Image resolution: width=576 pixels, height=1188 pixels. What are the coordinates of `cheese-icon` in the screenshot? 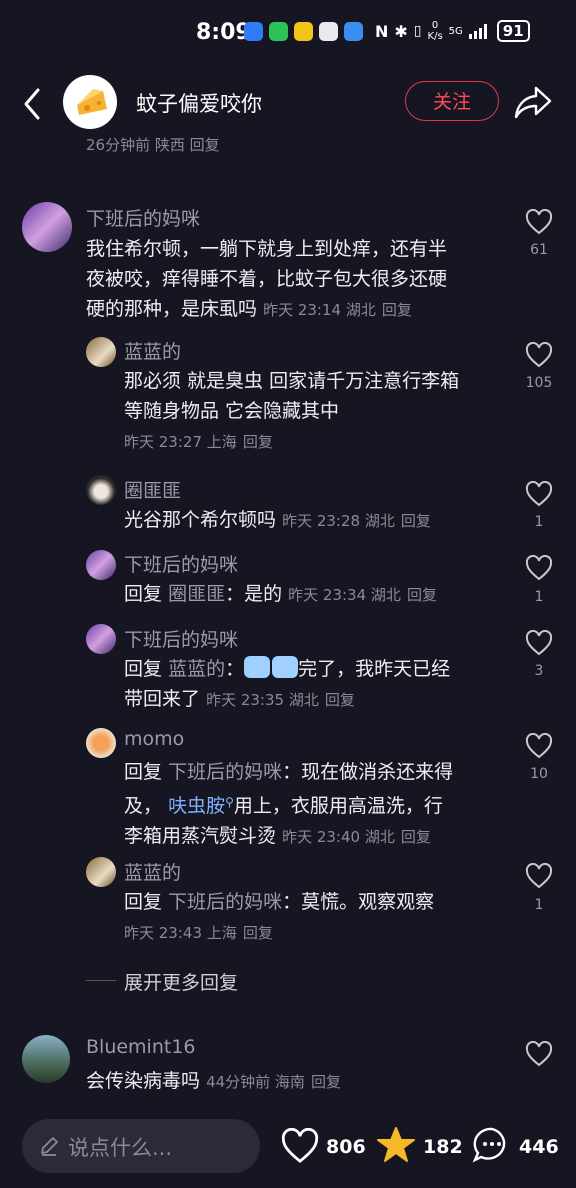 It's located at (92, 102).